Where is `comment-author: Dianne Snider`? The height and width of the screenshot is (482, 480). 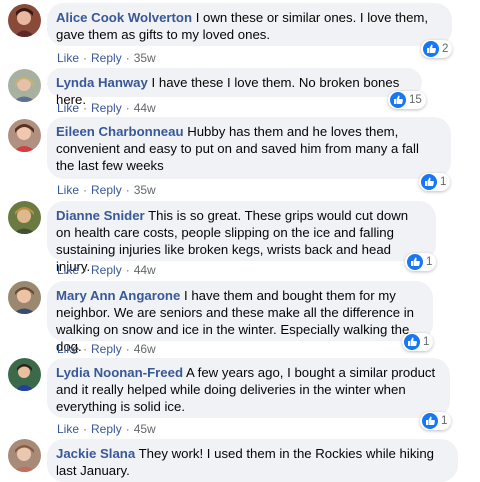 comment-author: Dianne Snider is located at coordinates (100, 215).